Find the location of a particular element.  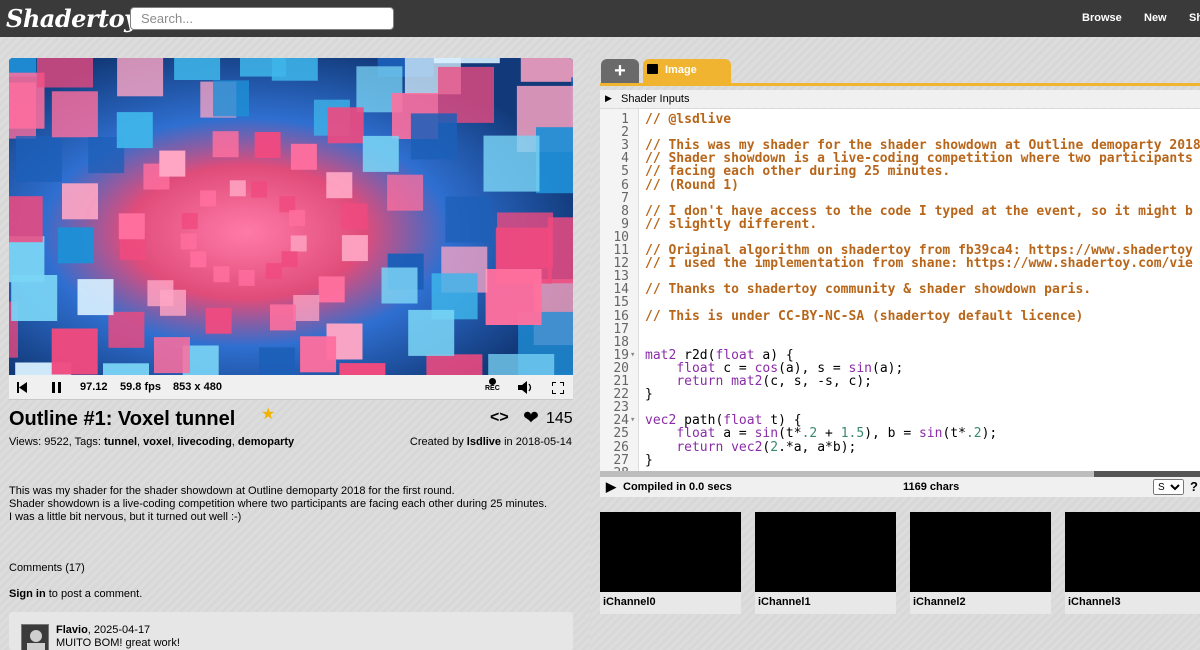

line-number: 7 is located at coordinates (625, 198).